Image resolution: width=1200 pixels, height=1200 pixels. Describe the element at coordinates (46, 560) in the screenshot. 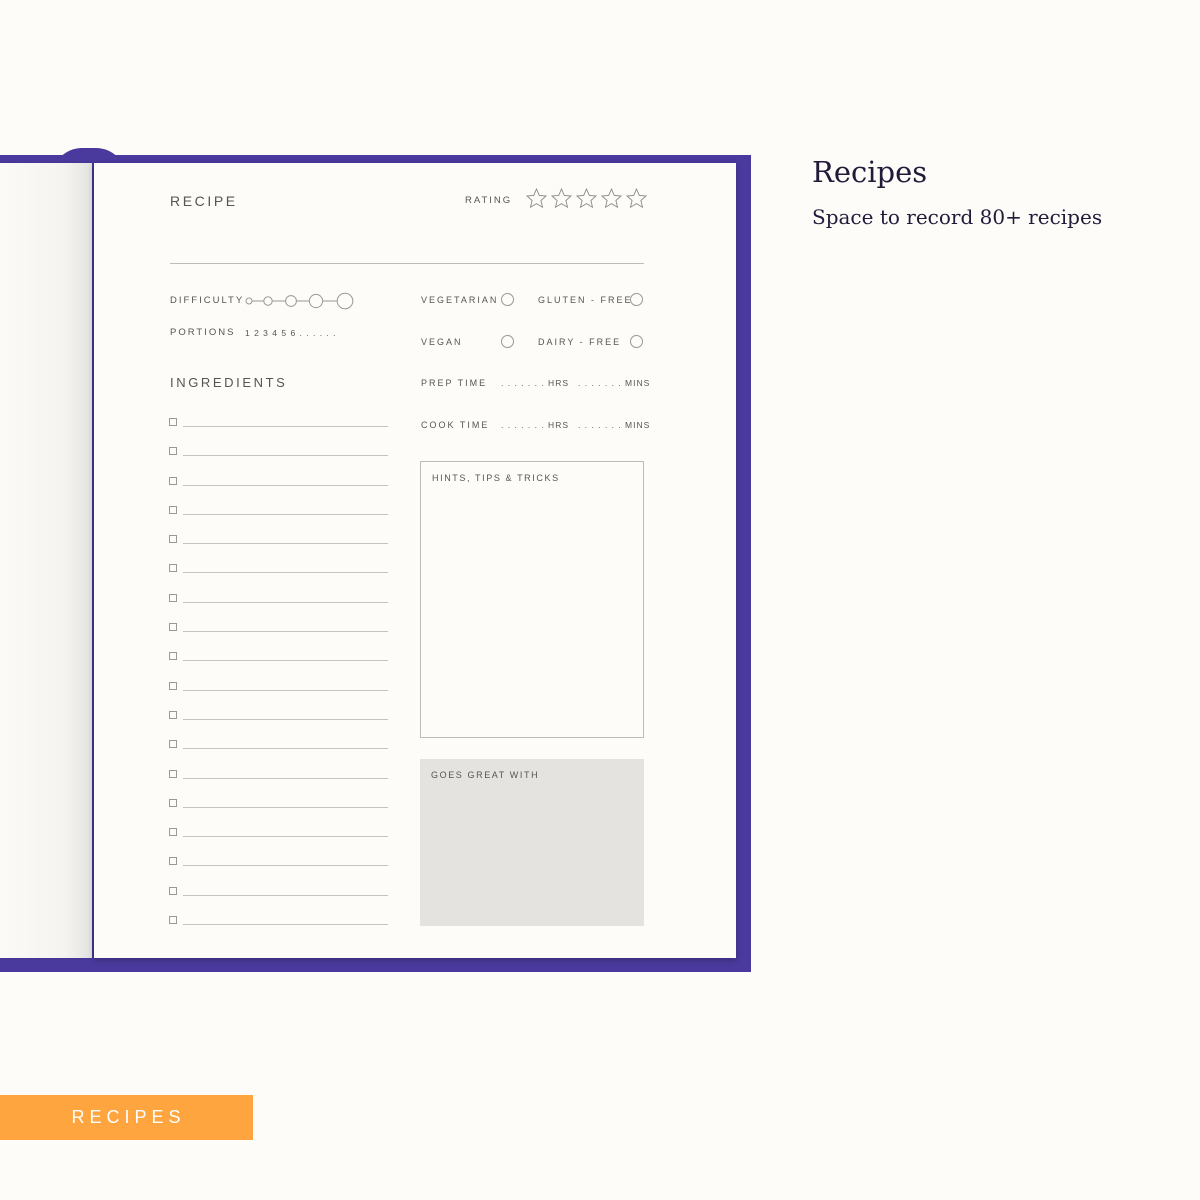

I see `left-page` at that location.